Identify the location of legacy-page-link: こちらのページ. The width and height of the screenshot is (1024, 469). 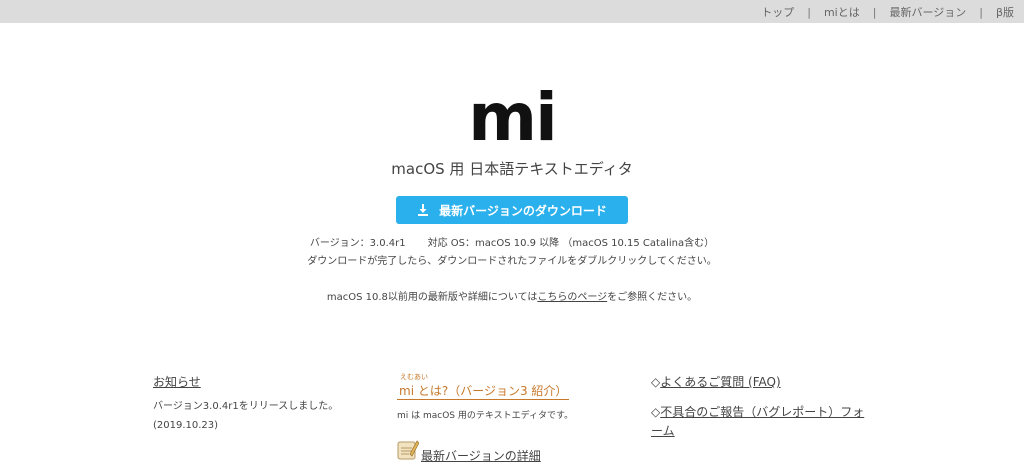
(572, 297).